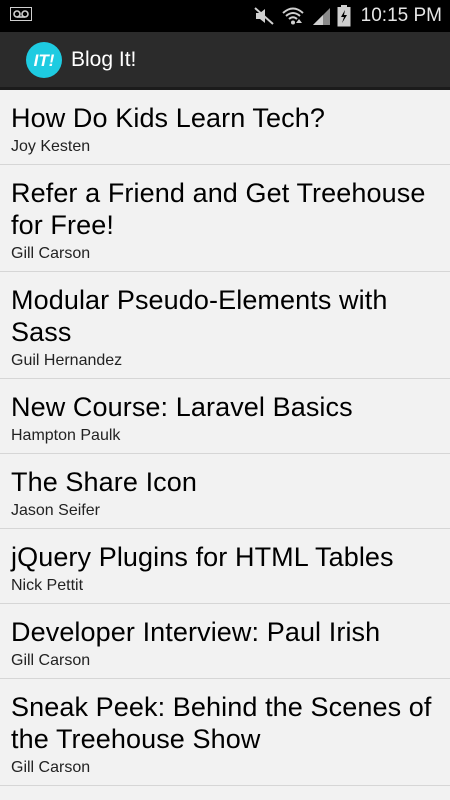 This screenshot has height=800, width=450. I want to click on post-author: Jason Seifer, so click(55, 510).